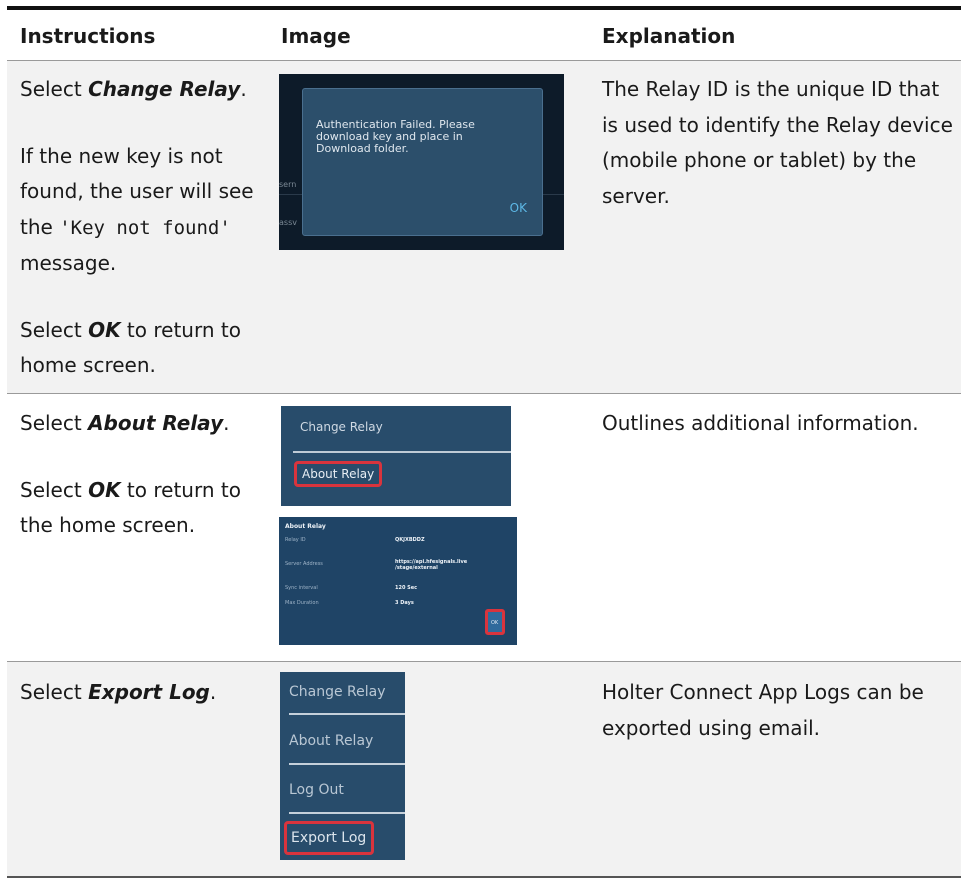  I want to click on table-row-2-explanation: Outlines additional information., so click(760, 423).